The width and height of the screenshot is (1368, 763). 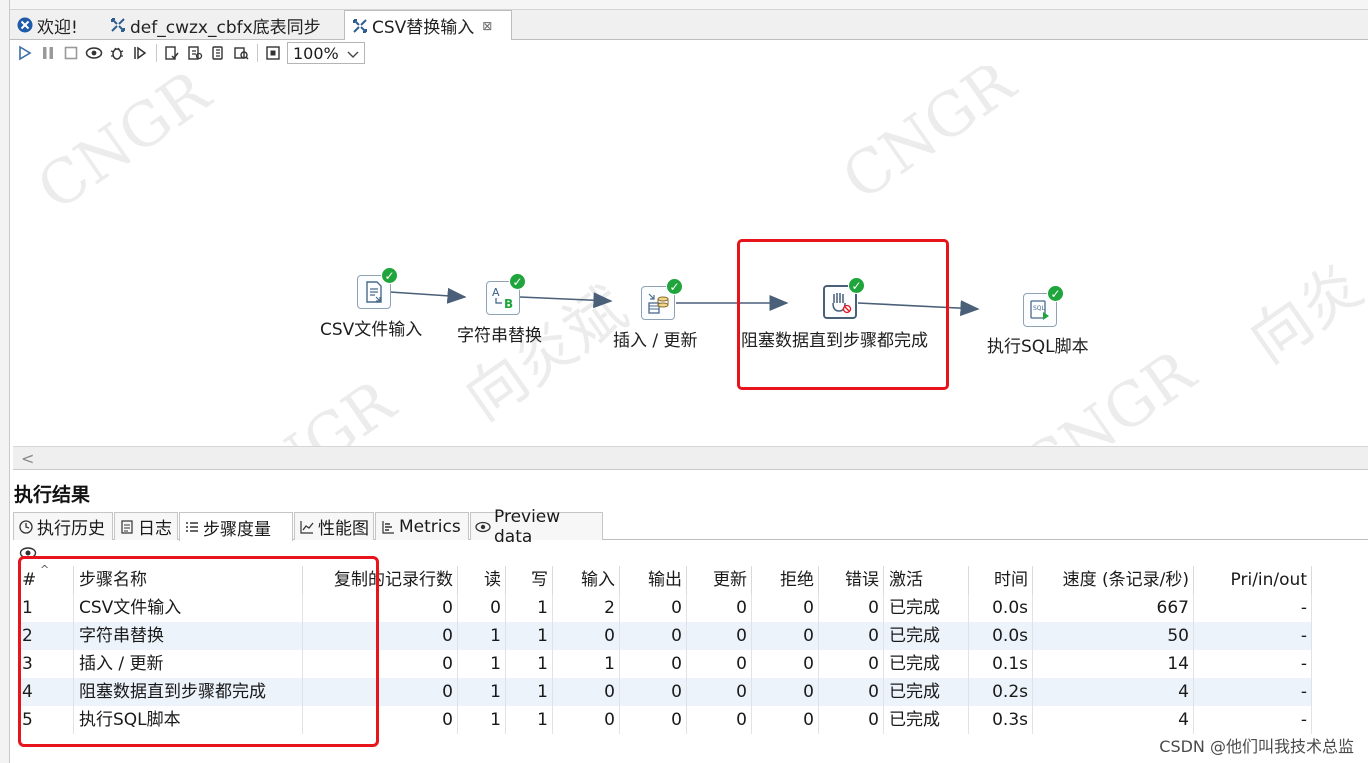 What do you see at coordinates (587, 608) in the screenshot?
I see `table-cell: 2` at bounding box center [587, 608].